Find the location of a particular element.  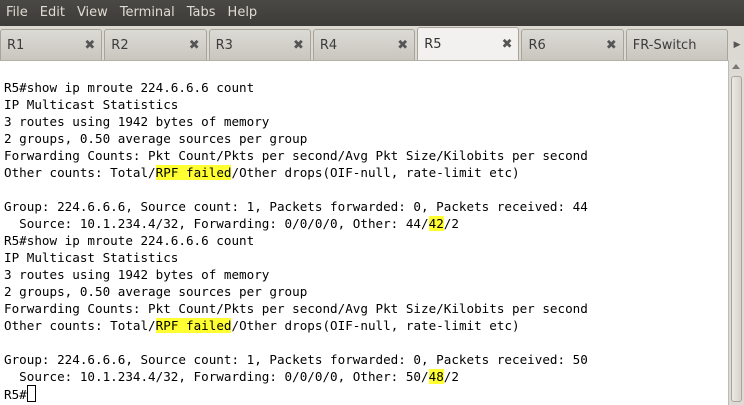

menu-bar: File Edit View Terminal Tabs Help is located at coordinates (372, 13).